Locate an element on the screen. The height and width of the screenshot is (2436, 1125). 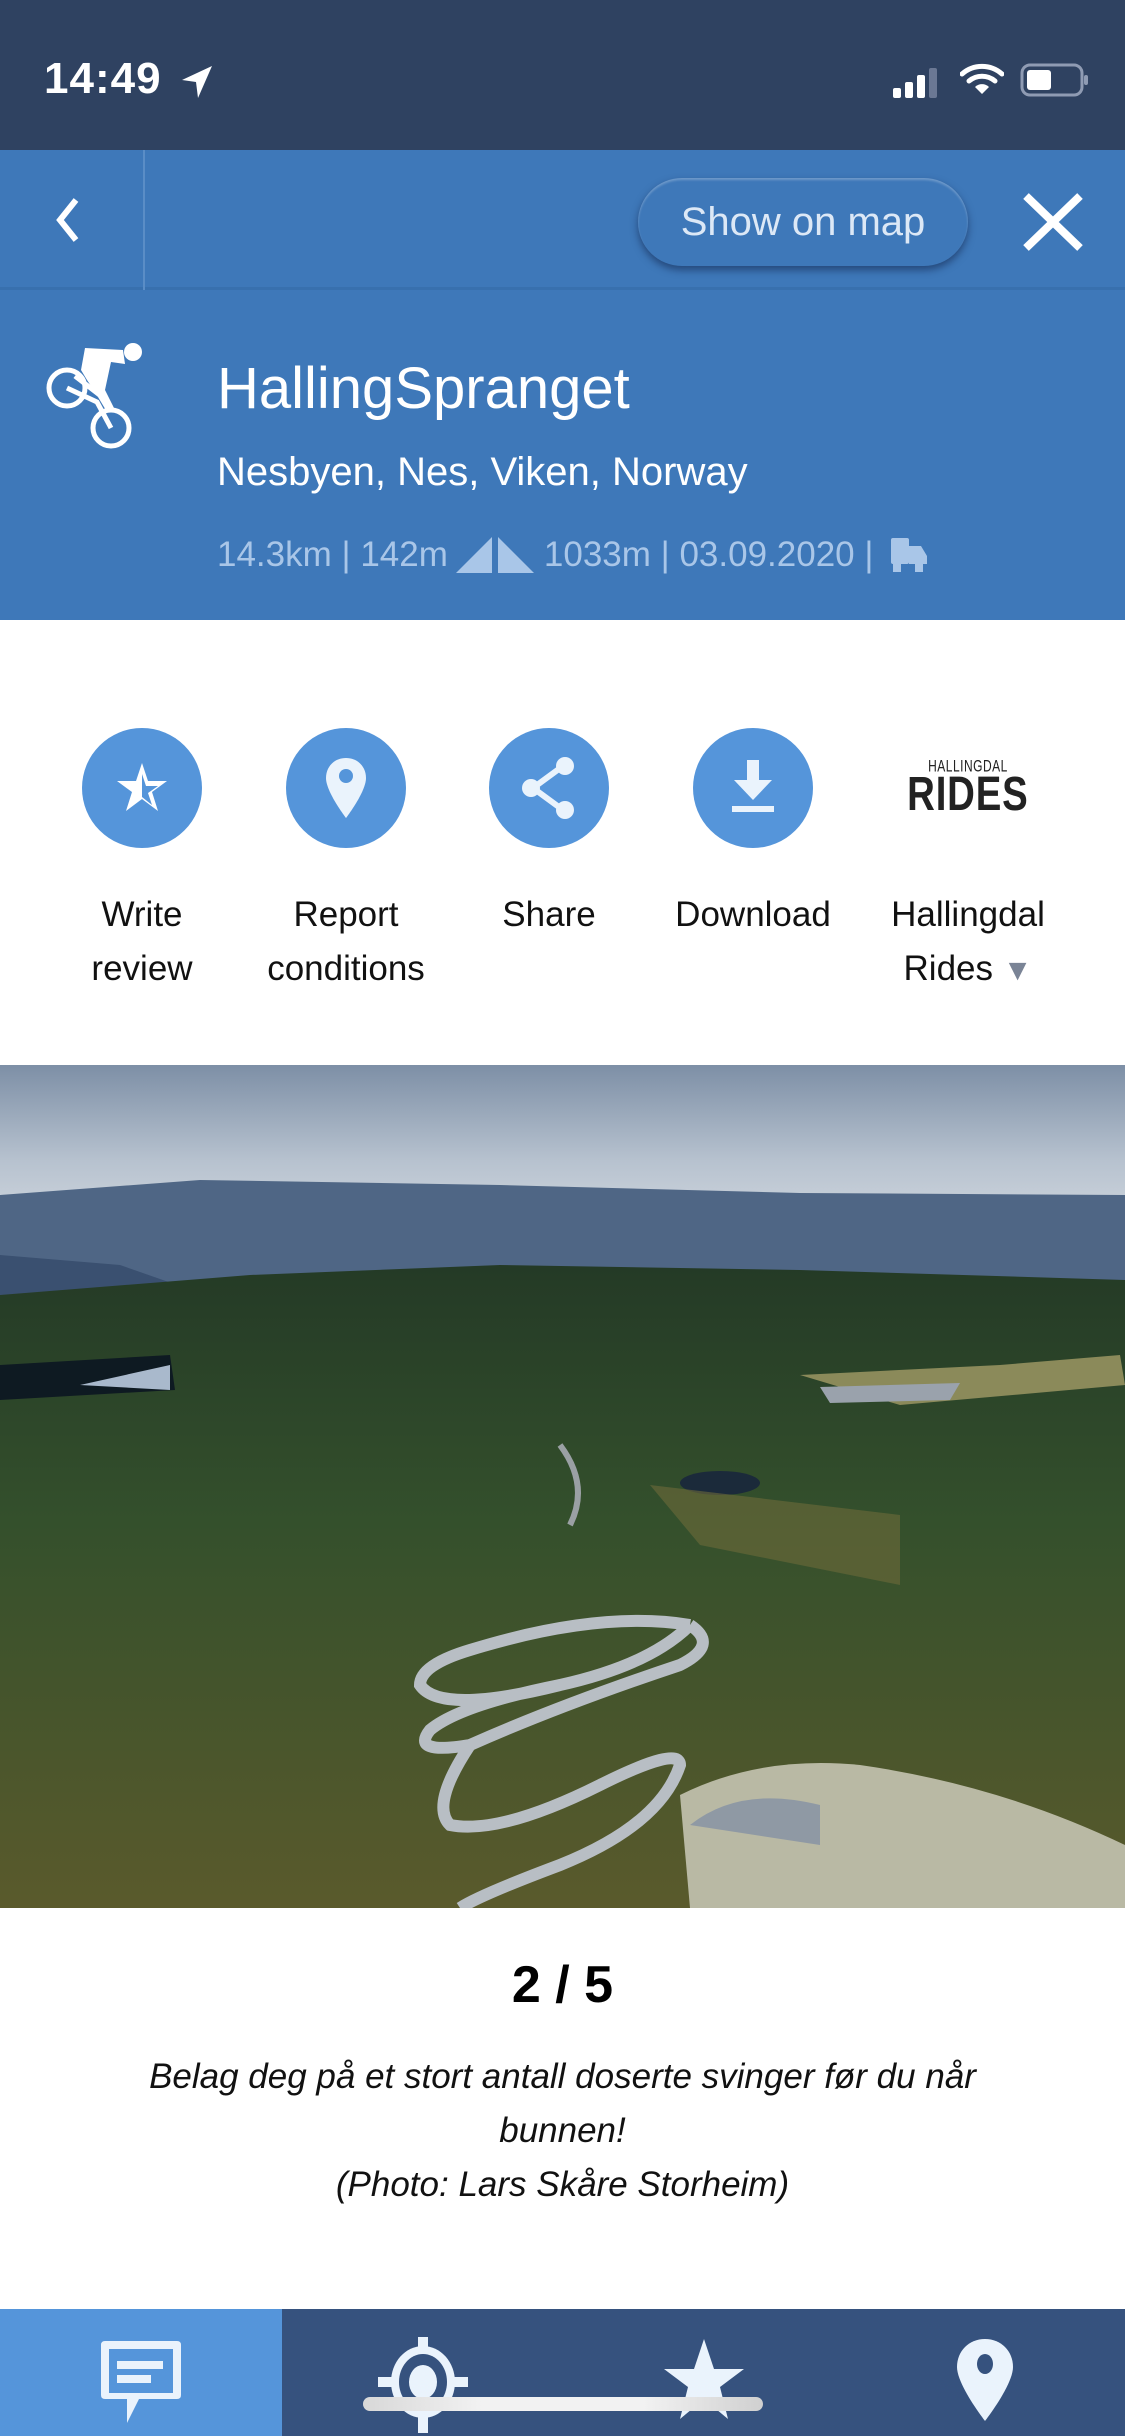
status-bar: 14:49 is located at coordinates (562, 75).